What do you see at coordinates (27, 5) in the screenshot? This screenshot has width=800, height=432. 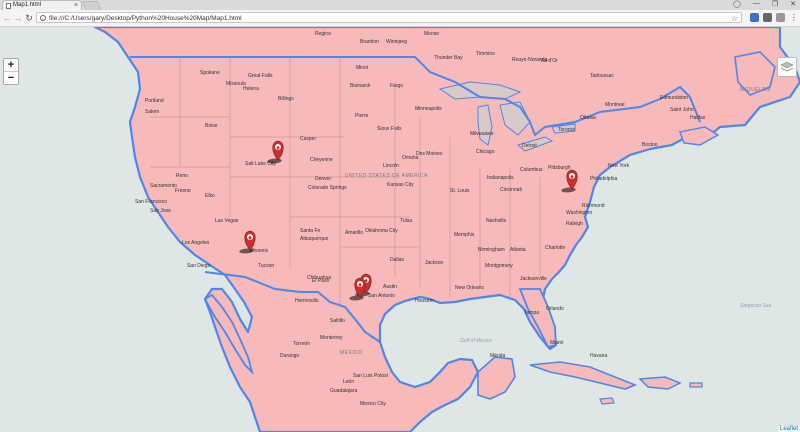 I see `tab-title: Map1.html` at bounding box center [27, 5].